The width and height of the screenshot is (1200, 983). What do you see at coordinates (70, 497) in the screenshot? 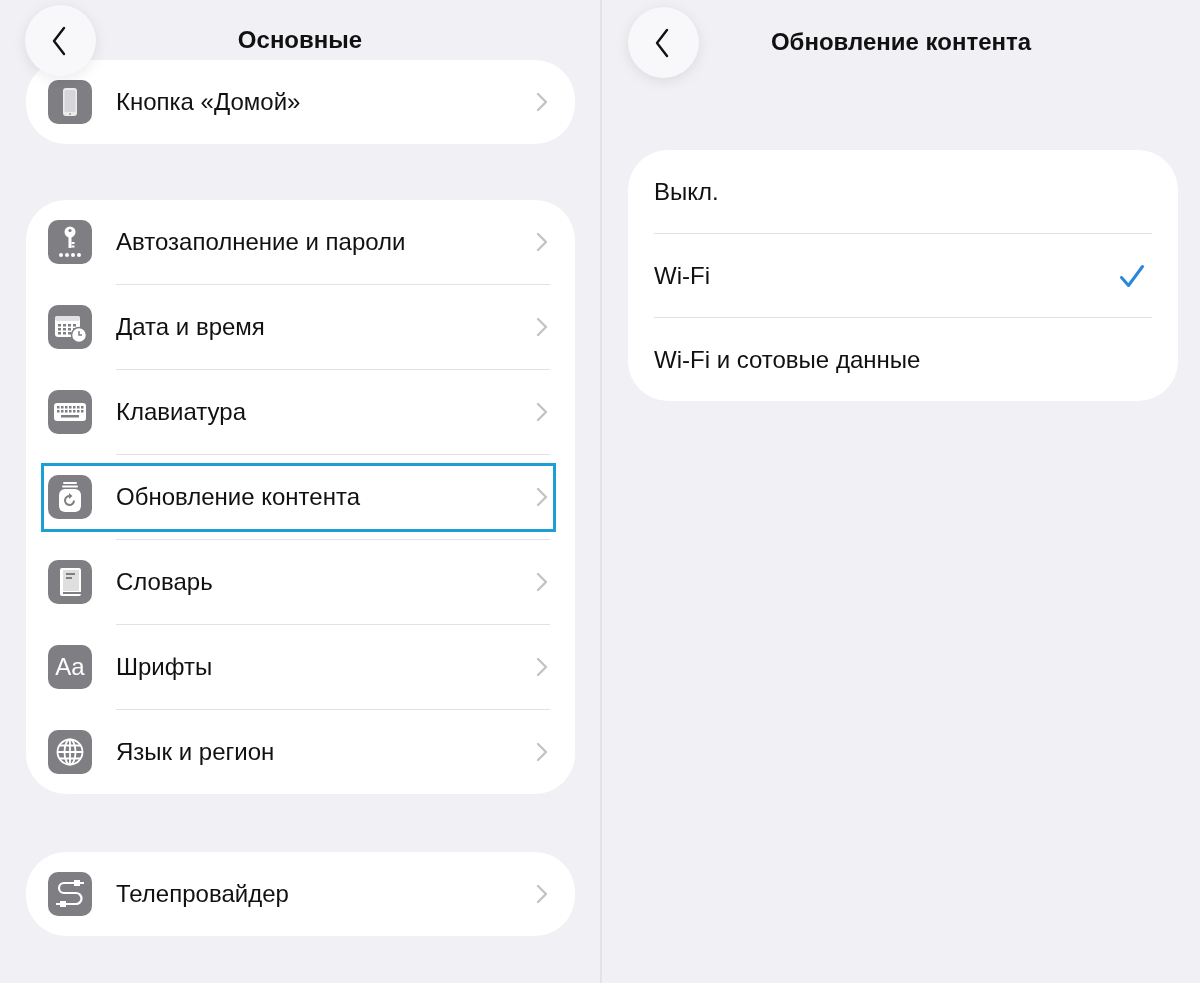
I see `refresh-icon` at bounding box center [70, 497].